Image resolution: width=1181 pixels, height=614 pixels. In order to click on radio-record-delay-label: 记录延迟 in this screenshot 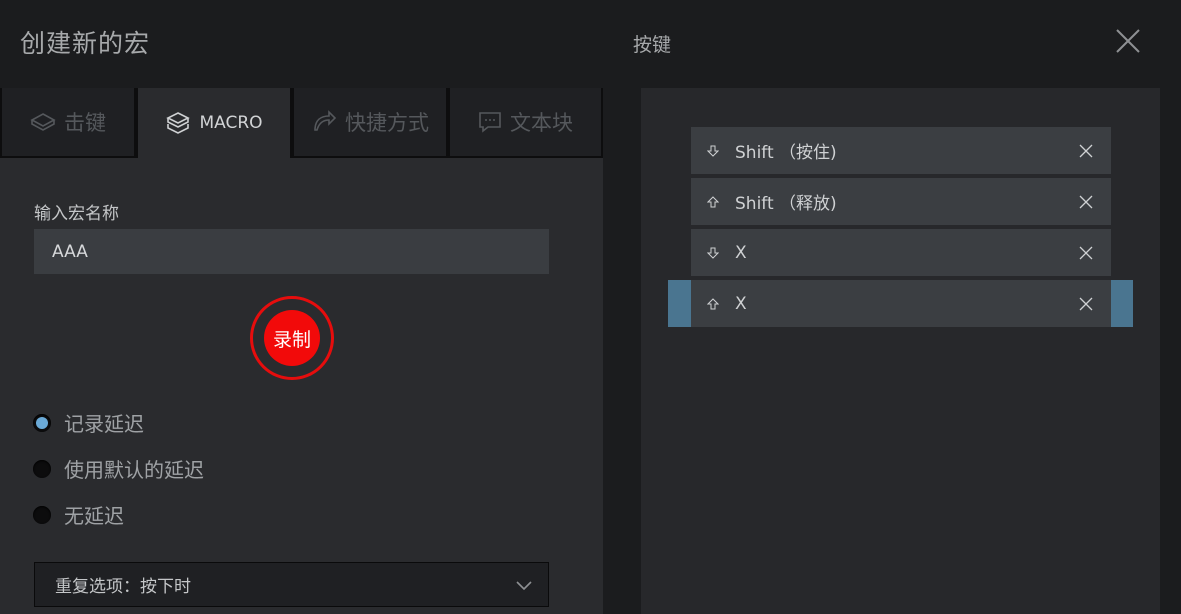, I will do `click(104, 424)`.